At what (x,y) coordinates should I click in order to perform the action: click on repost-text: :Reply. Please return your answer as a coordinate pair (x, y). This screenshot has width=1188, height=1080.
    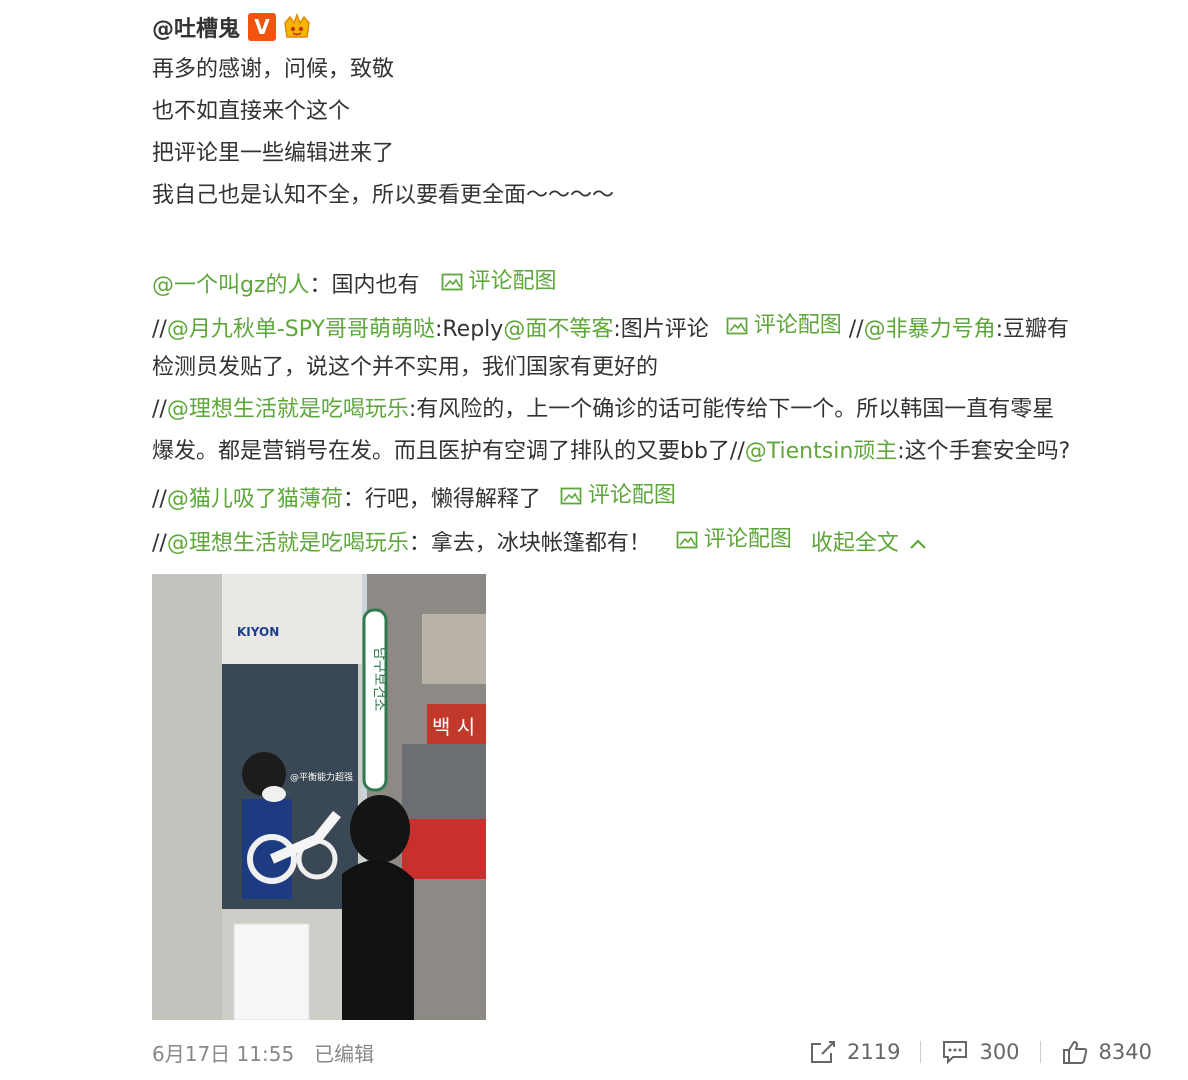
    Looking at the image, I should click on (469, 329).